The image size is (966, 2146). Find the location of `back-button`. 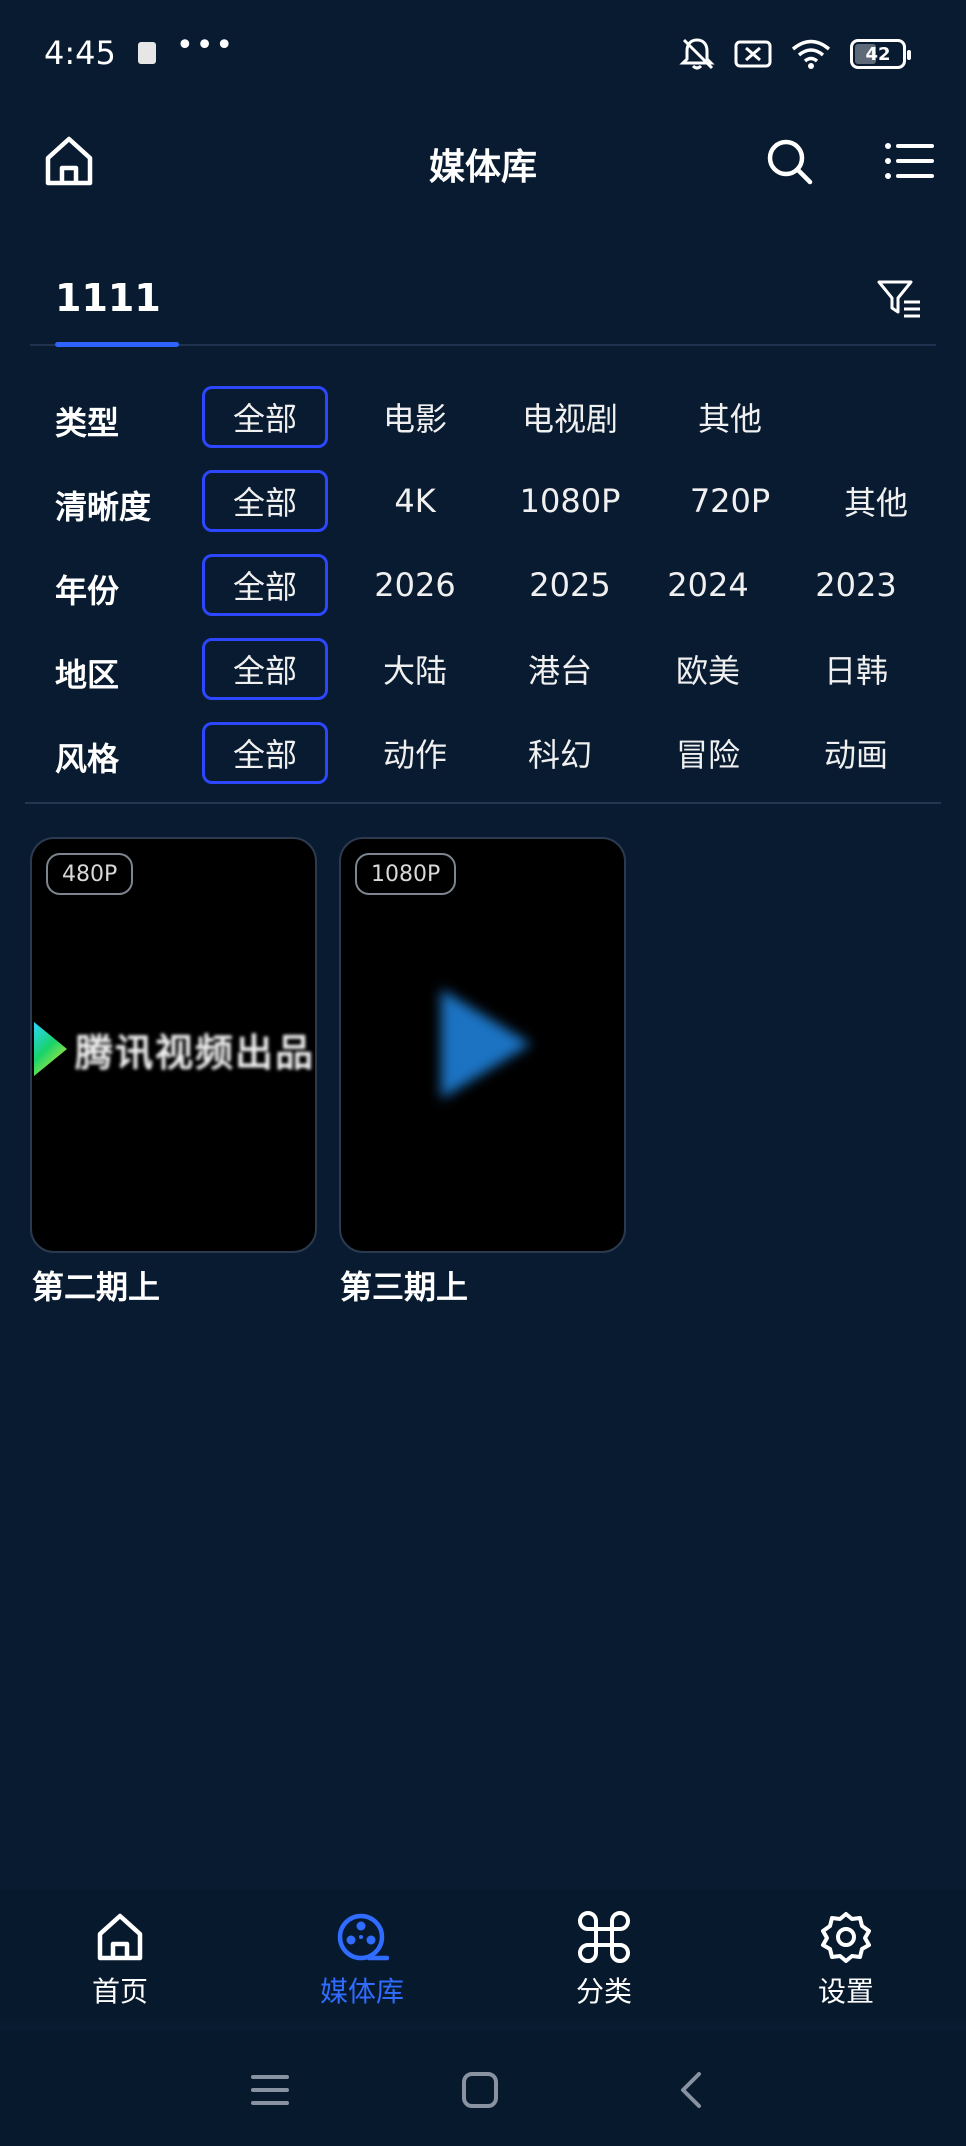

back-button is located at coordinates (690, 2090).